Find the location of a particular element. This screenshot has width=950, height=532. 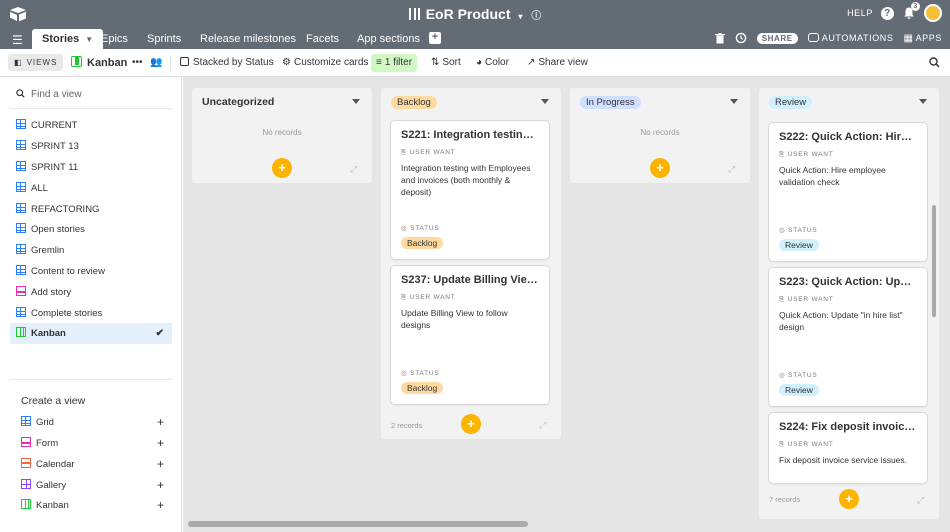

horizontal-scrollbar is located at coordinates (358, 524).